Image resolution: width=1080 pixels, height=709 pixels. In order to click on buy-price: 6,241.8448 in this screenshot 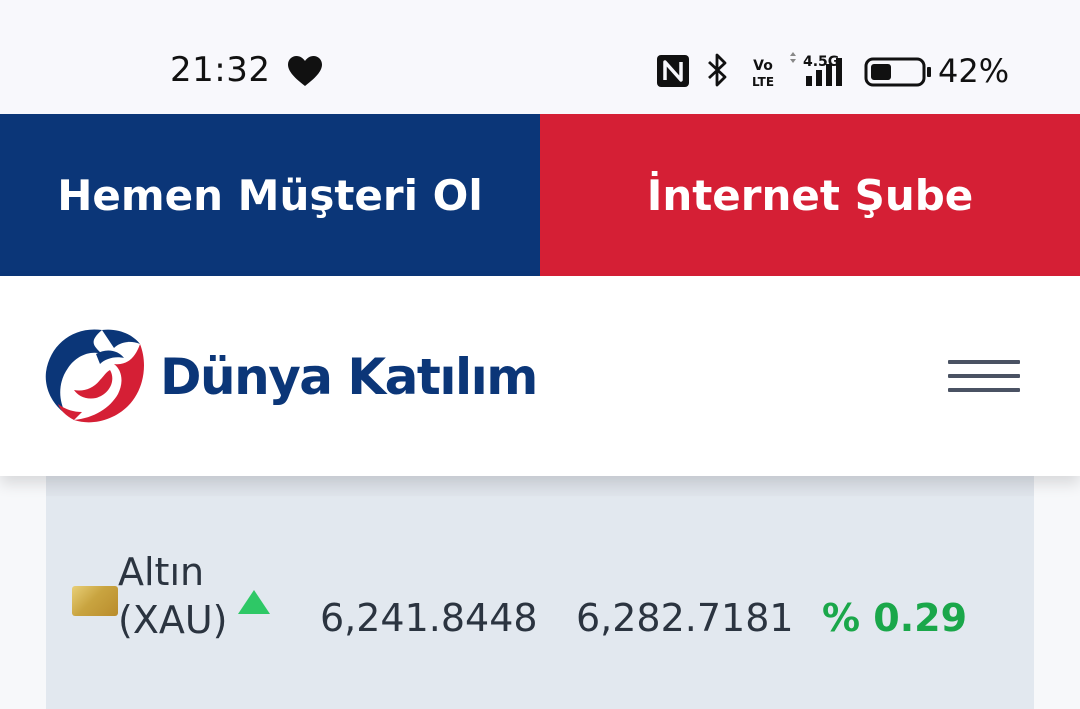, I will do `click(429, 618)`.